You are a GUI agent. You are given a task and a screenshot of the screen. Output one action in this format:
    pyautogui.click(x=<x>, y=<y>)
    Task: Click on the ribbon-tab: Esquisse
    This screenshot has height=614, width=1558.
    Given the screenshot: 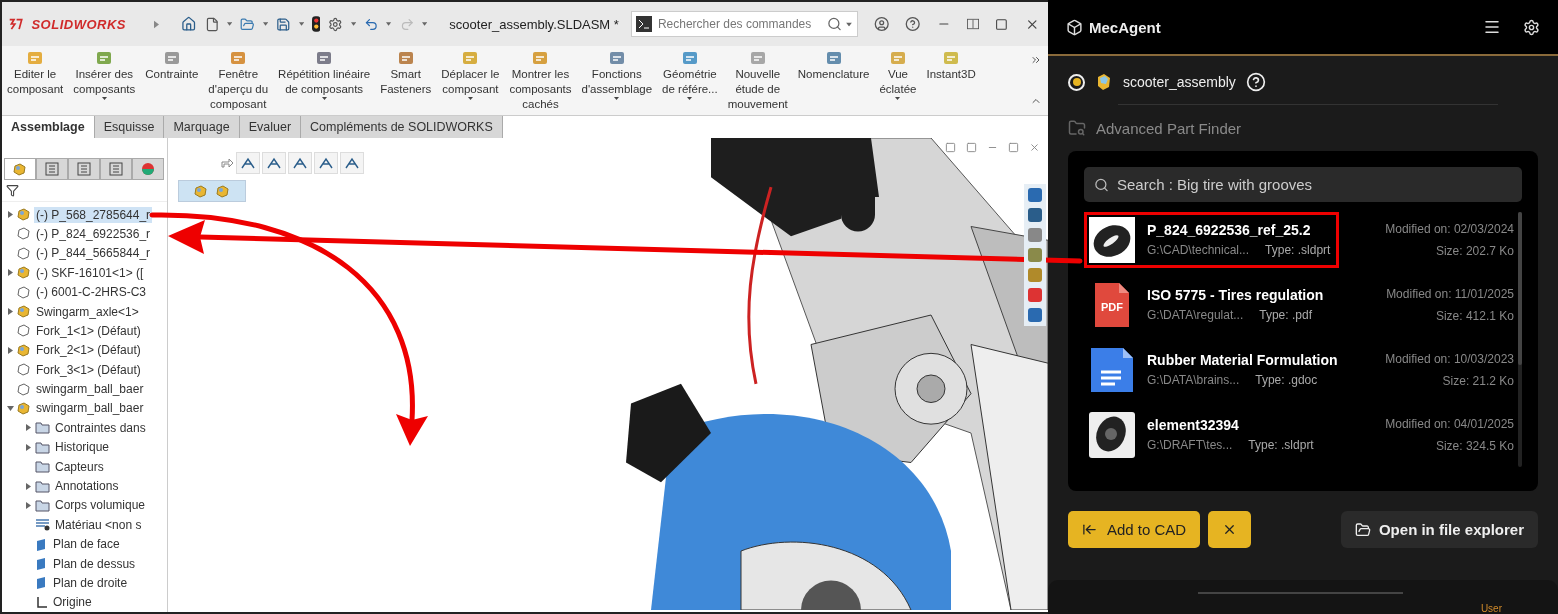 What is the action you would take?
    pyautogui.click(x=129, y=127)
    